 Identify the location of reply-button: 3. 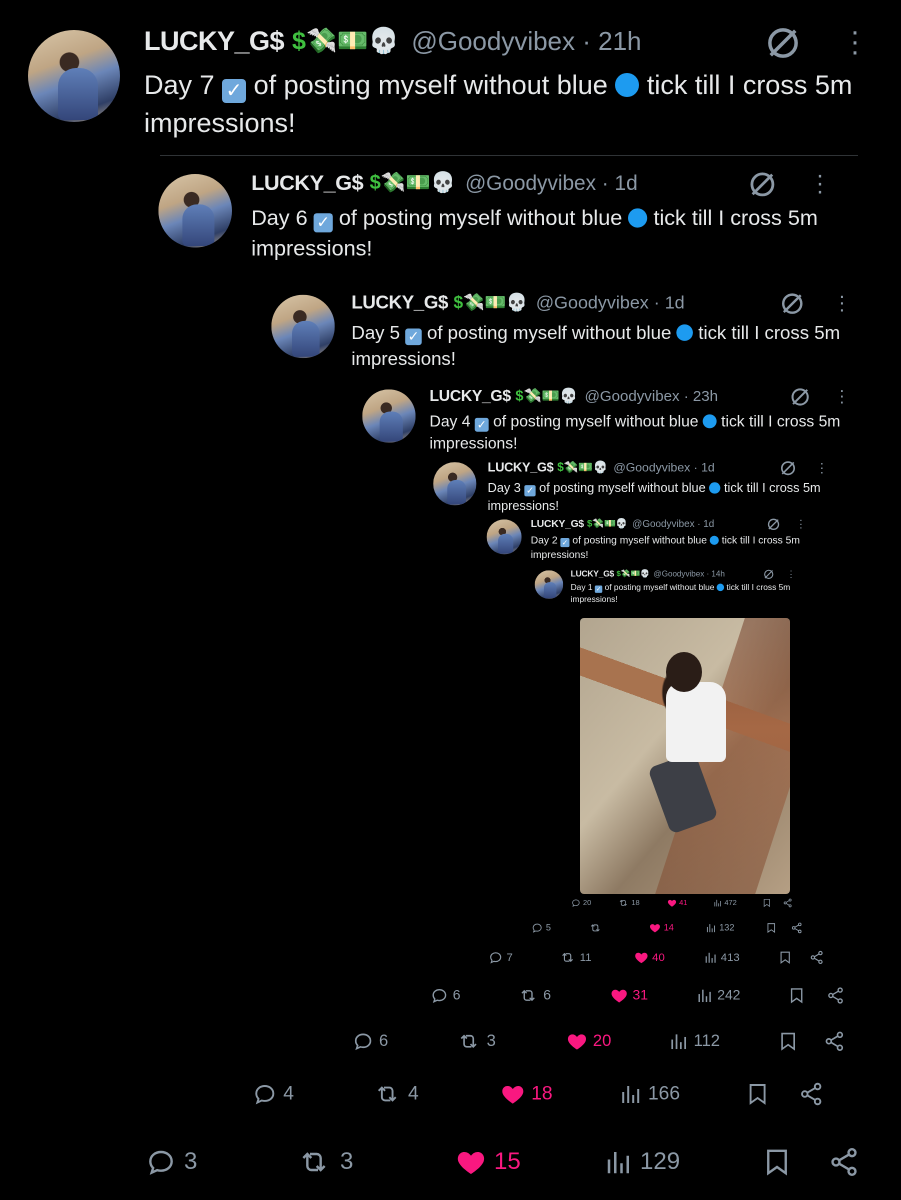
(170, 1162).